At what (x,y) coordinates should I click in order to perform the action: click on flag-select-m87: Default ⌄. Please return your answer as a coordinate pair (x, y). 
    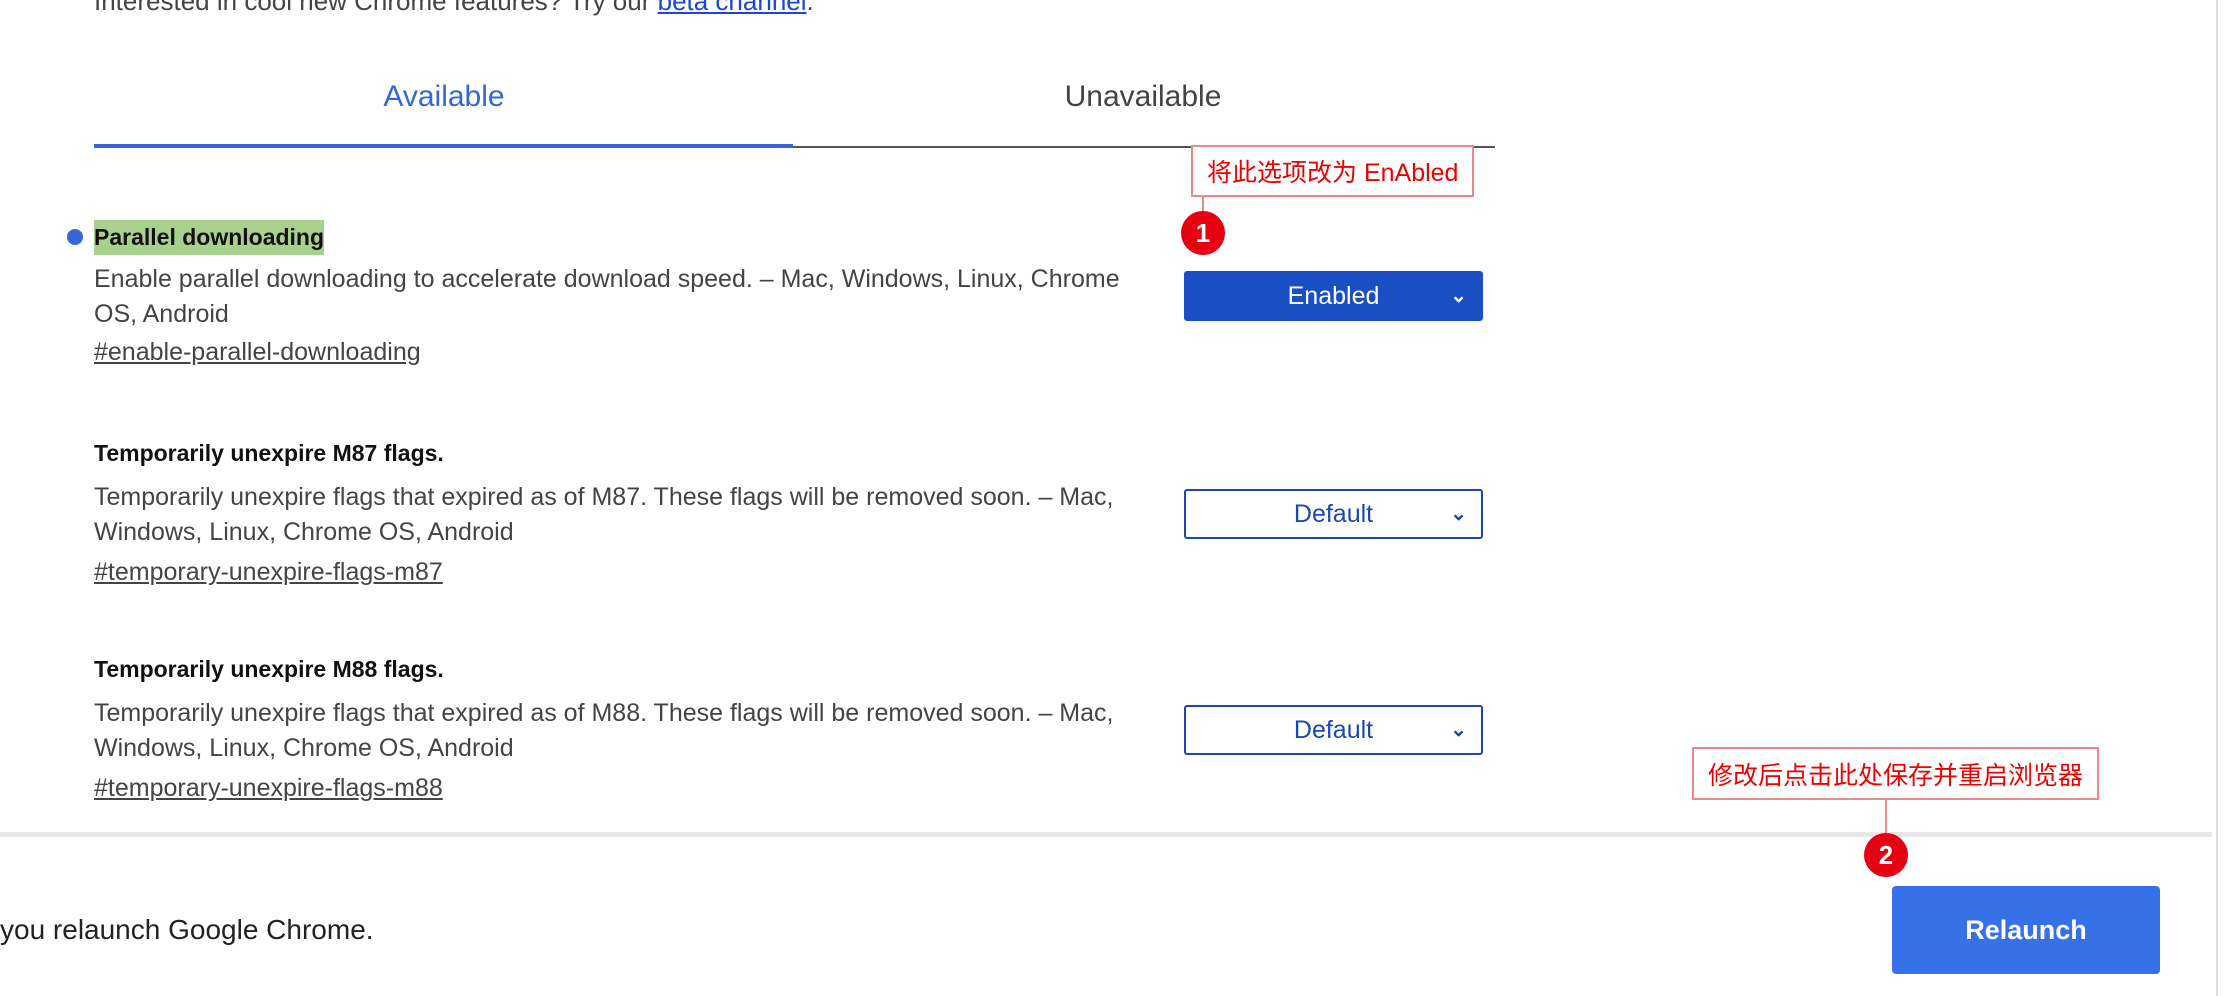
    Looking at the image, I should click on (1333, 514).